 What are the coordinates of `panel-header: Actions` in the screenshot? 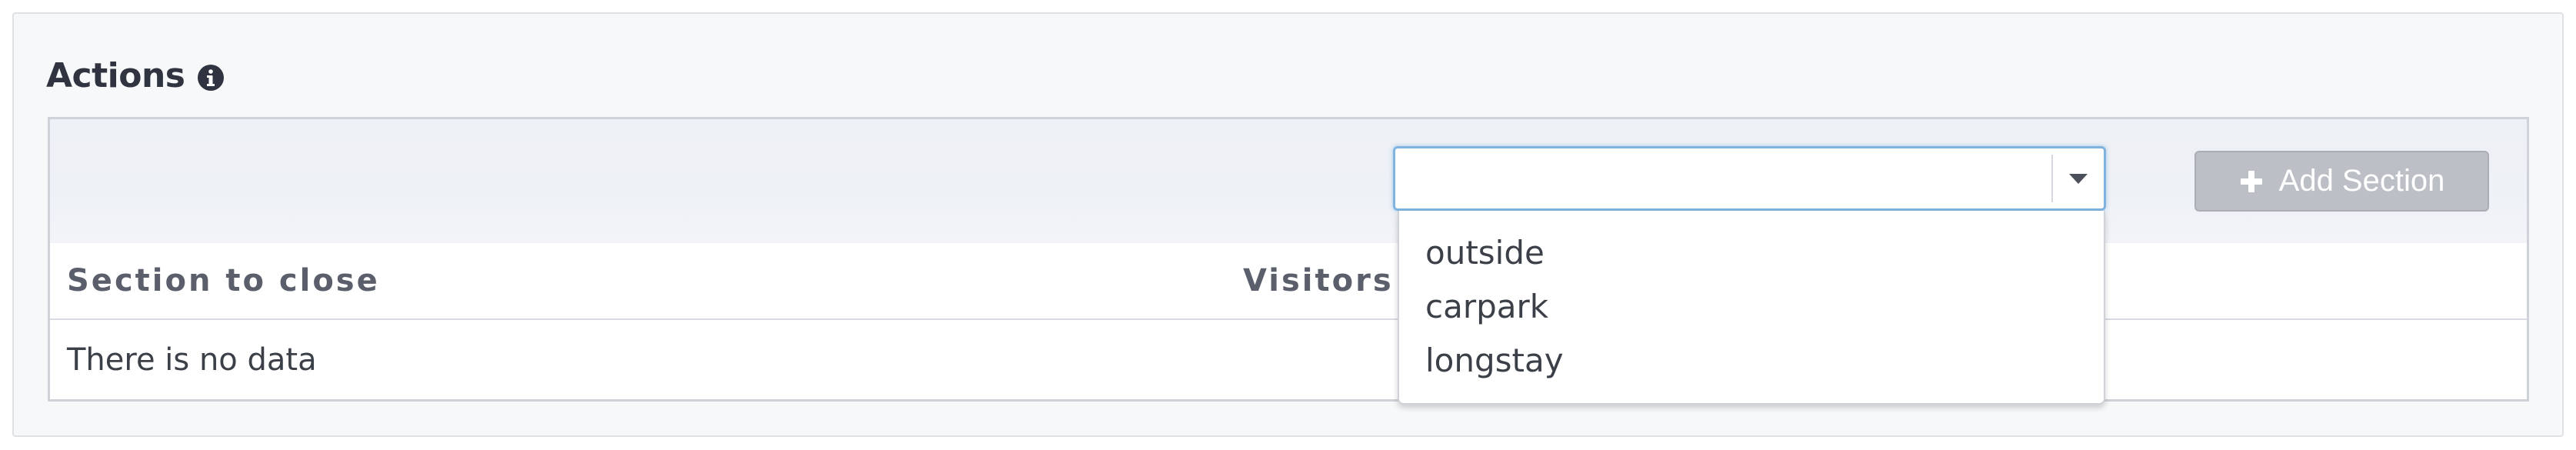 It's located at (135, 76).